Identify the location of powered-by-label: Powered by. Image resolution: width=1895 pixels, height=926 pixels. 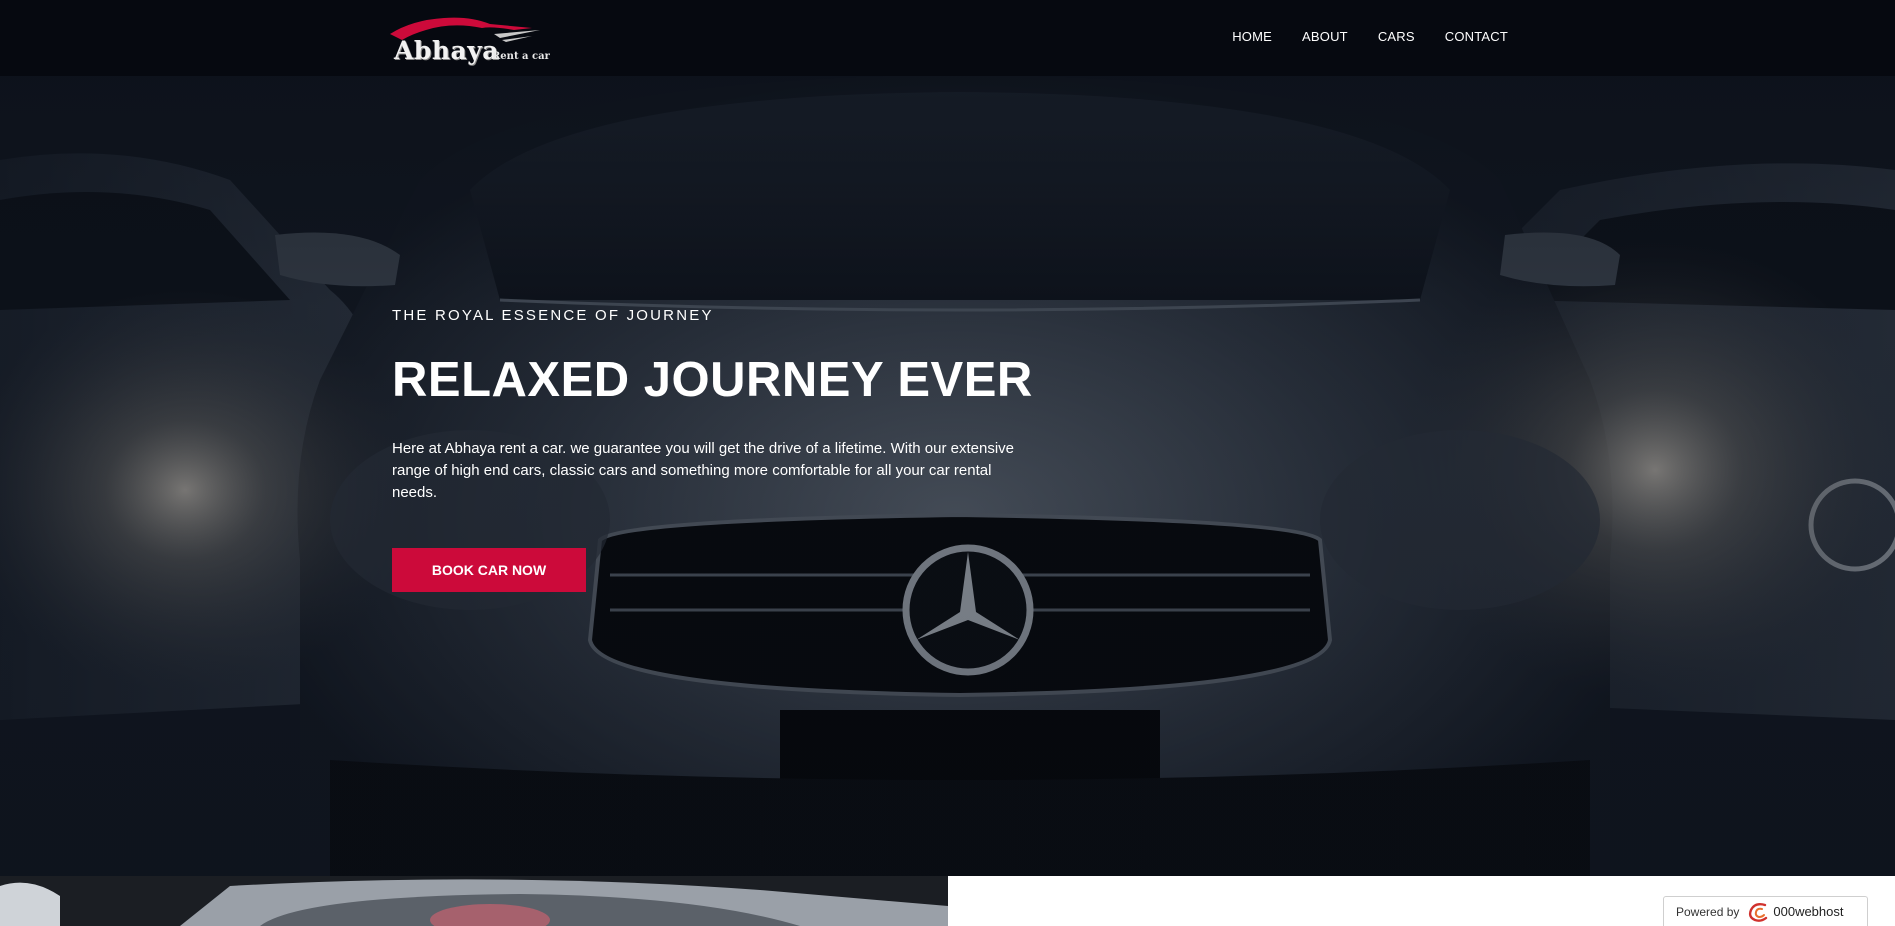
(1708, 911).